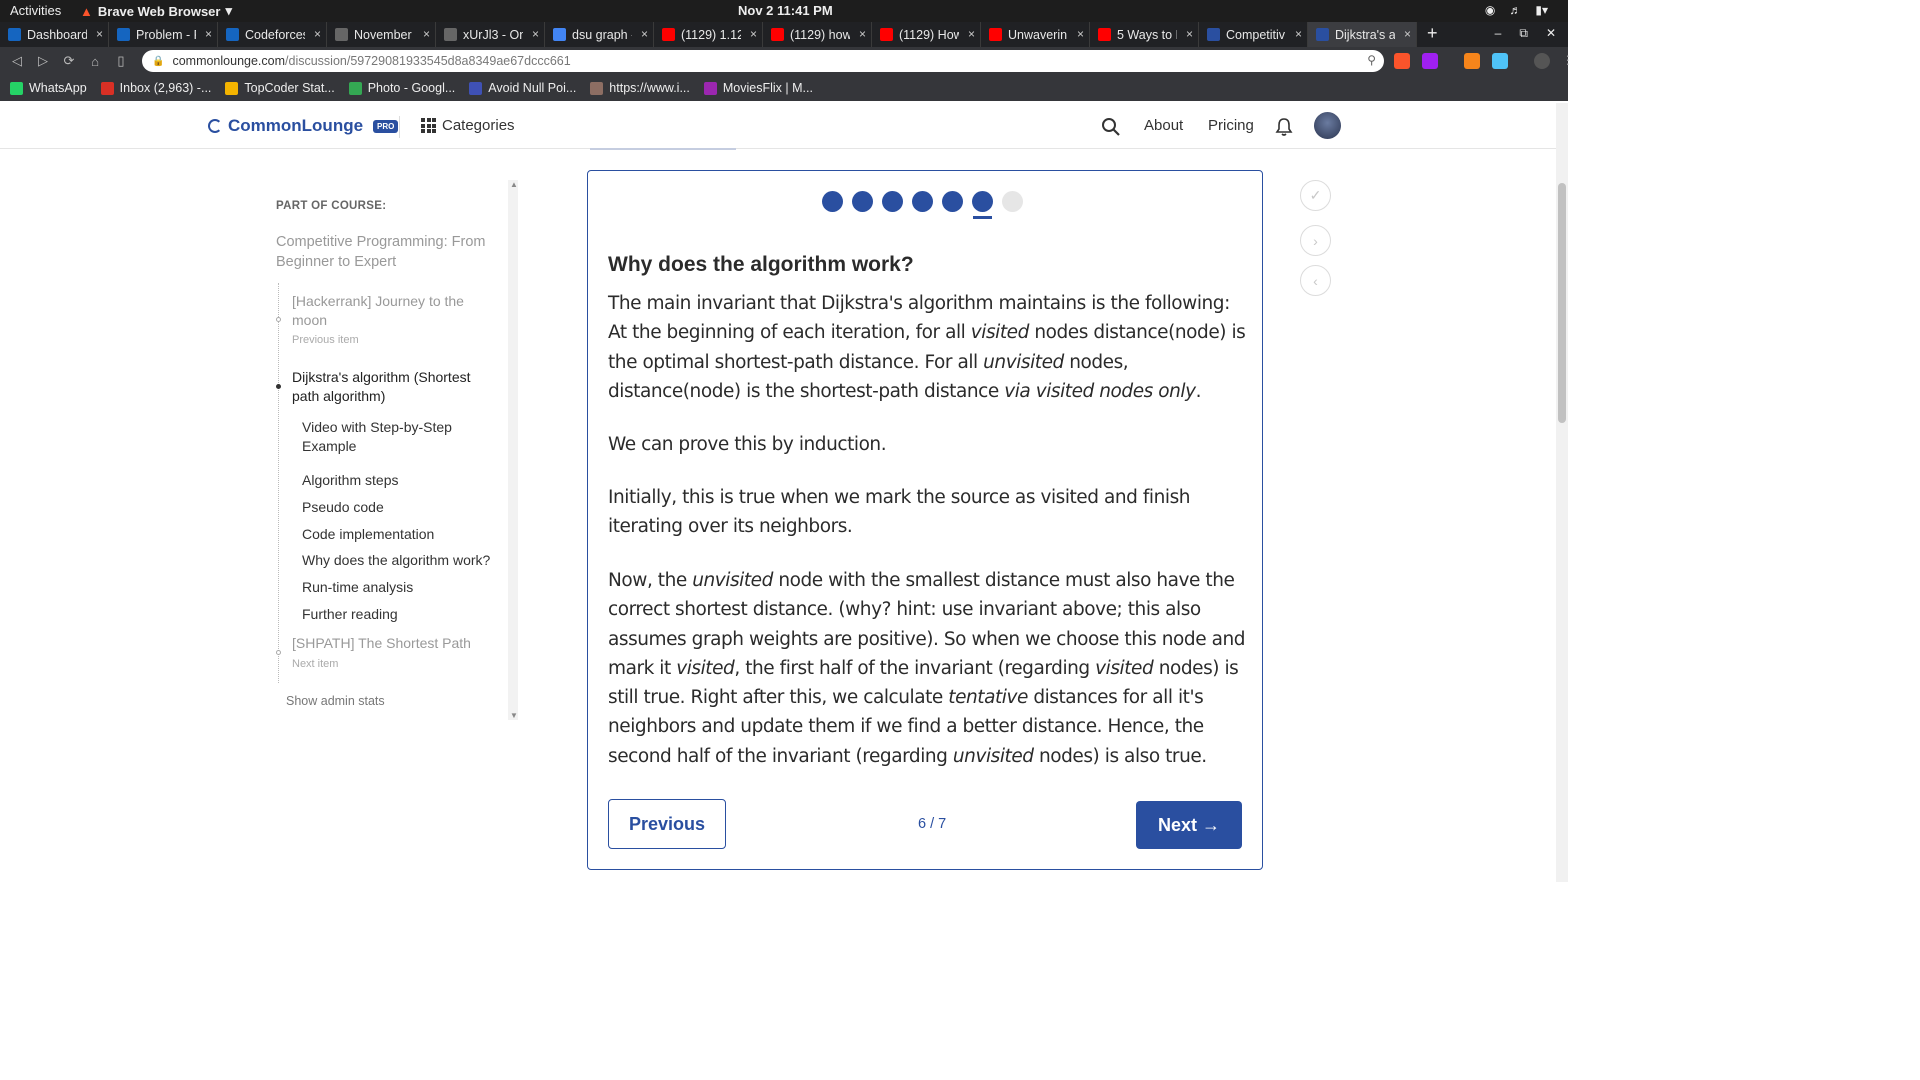 The image size is (1920, 1080). What do you see at coordinates (296, 125) in the screenshot?
I see `brand-name: CommonLounge` at bounding box center [296, 125].